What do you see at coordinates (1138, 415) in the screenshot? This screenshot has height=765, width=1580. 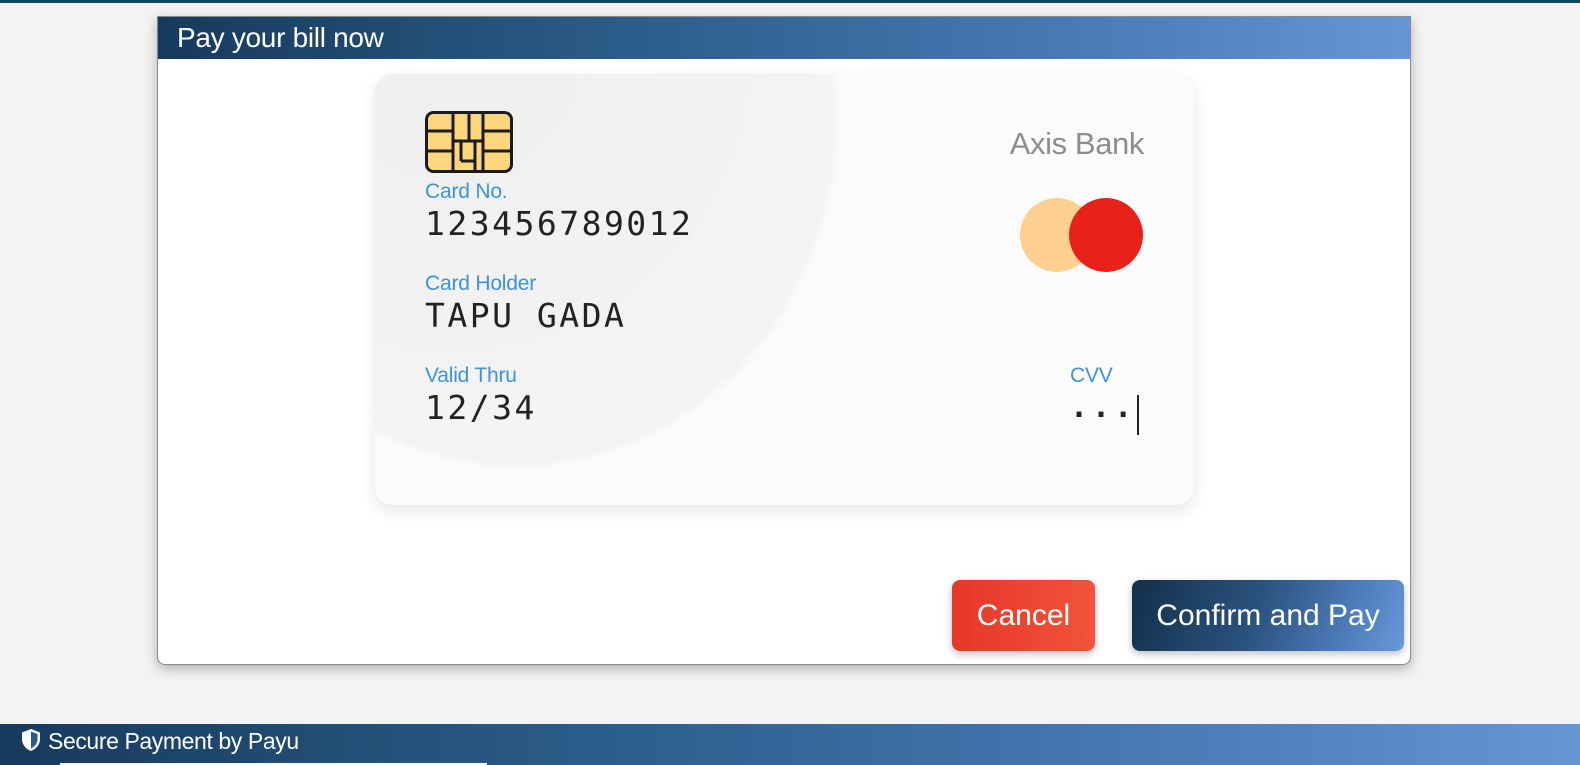 I see `text-caret` at bounding box center [1138, 415].